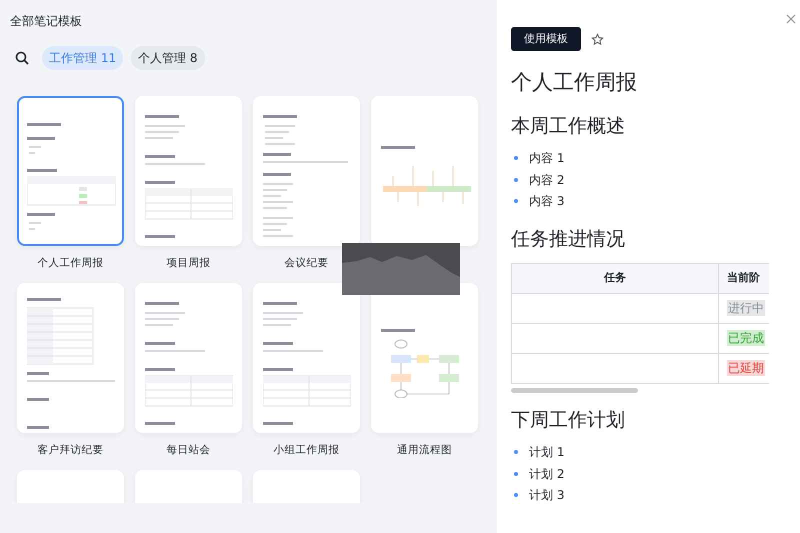 This screenshot has width=800, height=533. Describe the element at coordinates (546, 201) in the screenshot. I see `list-item: 内容 3` at that location.